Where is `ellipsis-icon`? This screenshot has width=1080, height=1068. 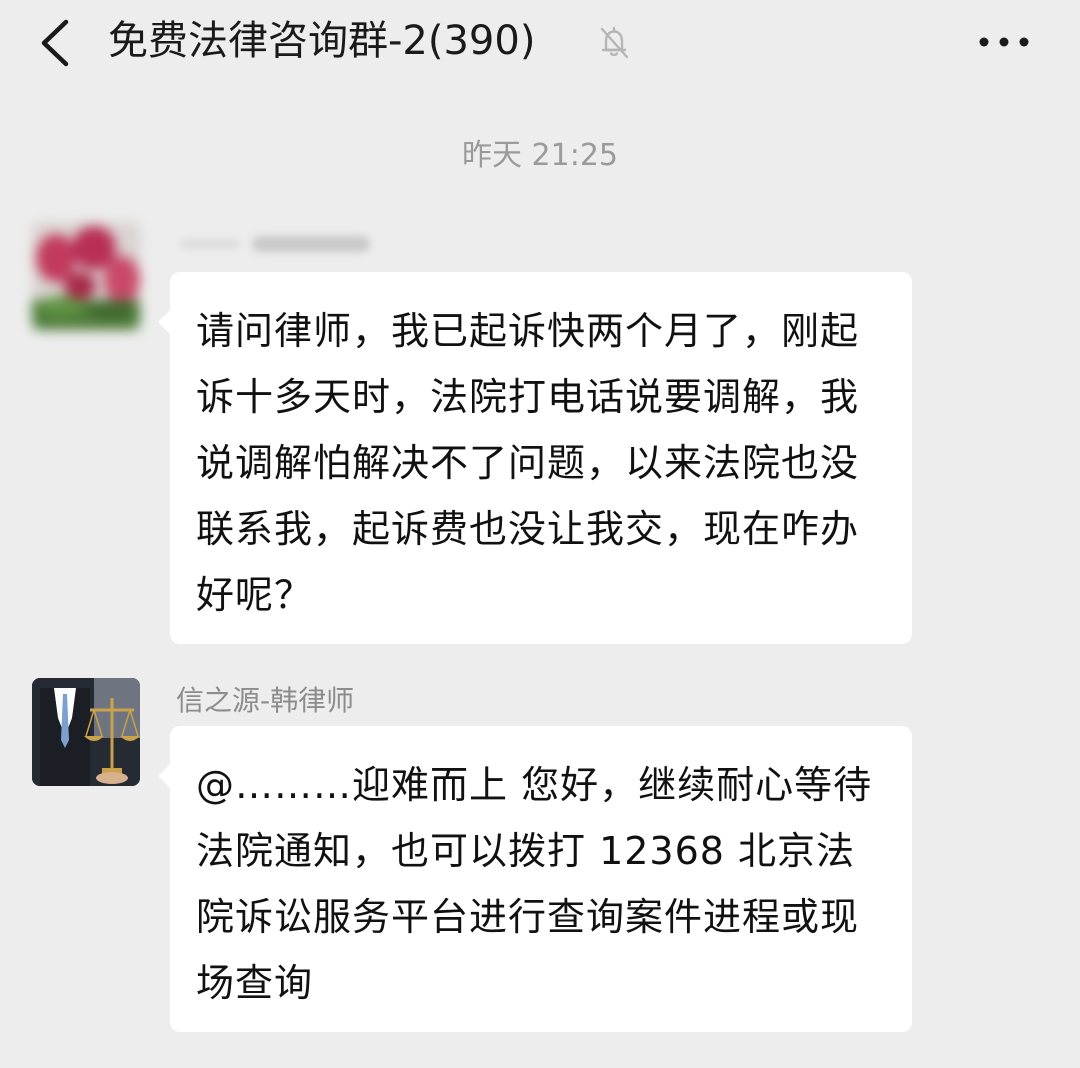
ellipsis-icon is located at coordinates (1004, 42).